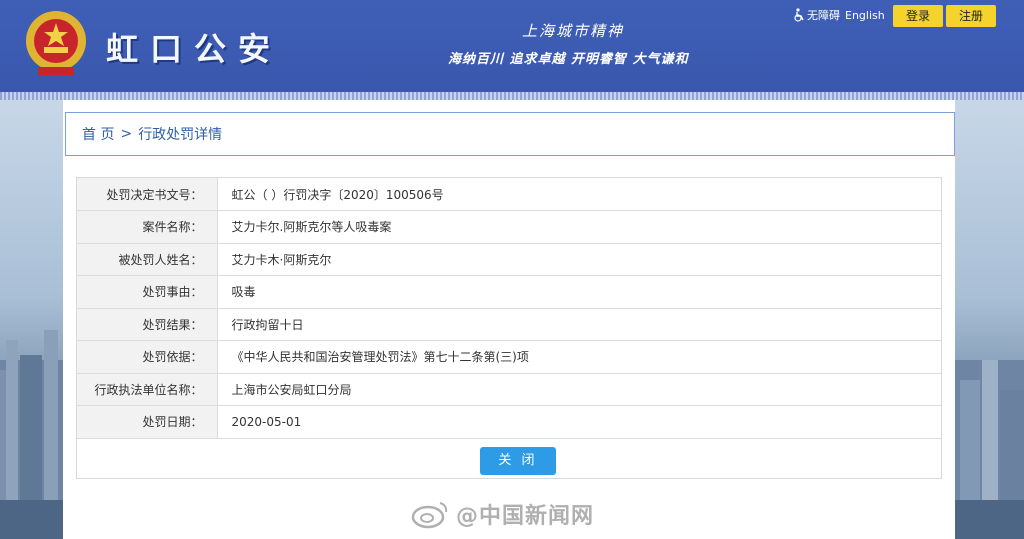 This screenshot has height=539, width=1024. Describe the element at coordinates (518, 461) in the screenshot. I see `close-button: 关 闭` at that location.